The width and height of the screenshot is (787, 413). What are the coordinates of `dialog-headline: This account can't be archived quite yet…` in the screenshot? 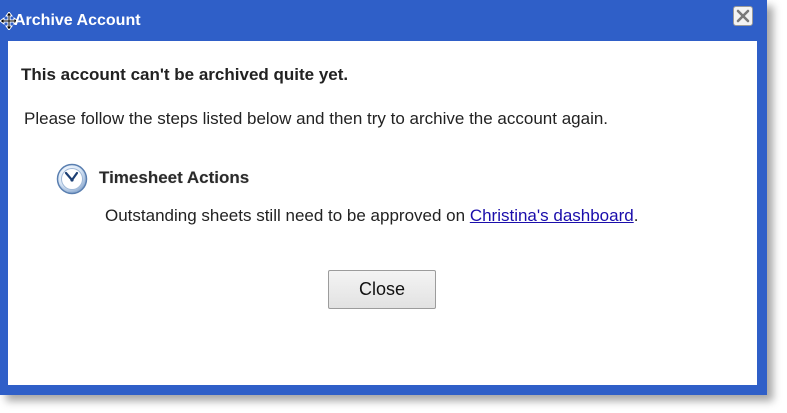 It's located at (185, 74).